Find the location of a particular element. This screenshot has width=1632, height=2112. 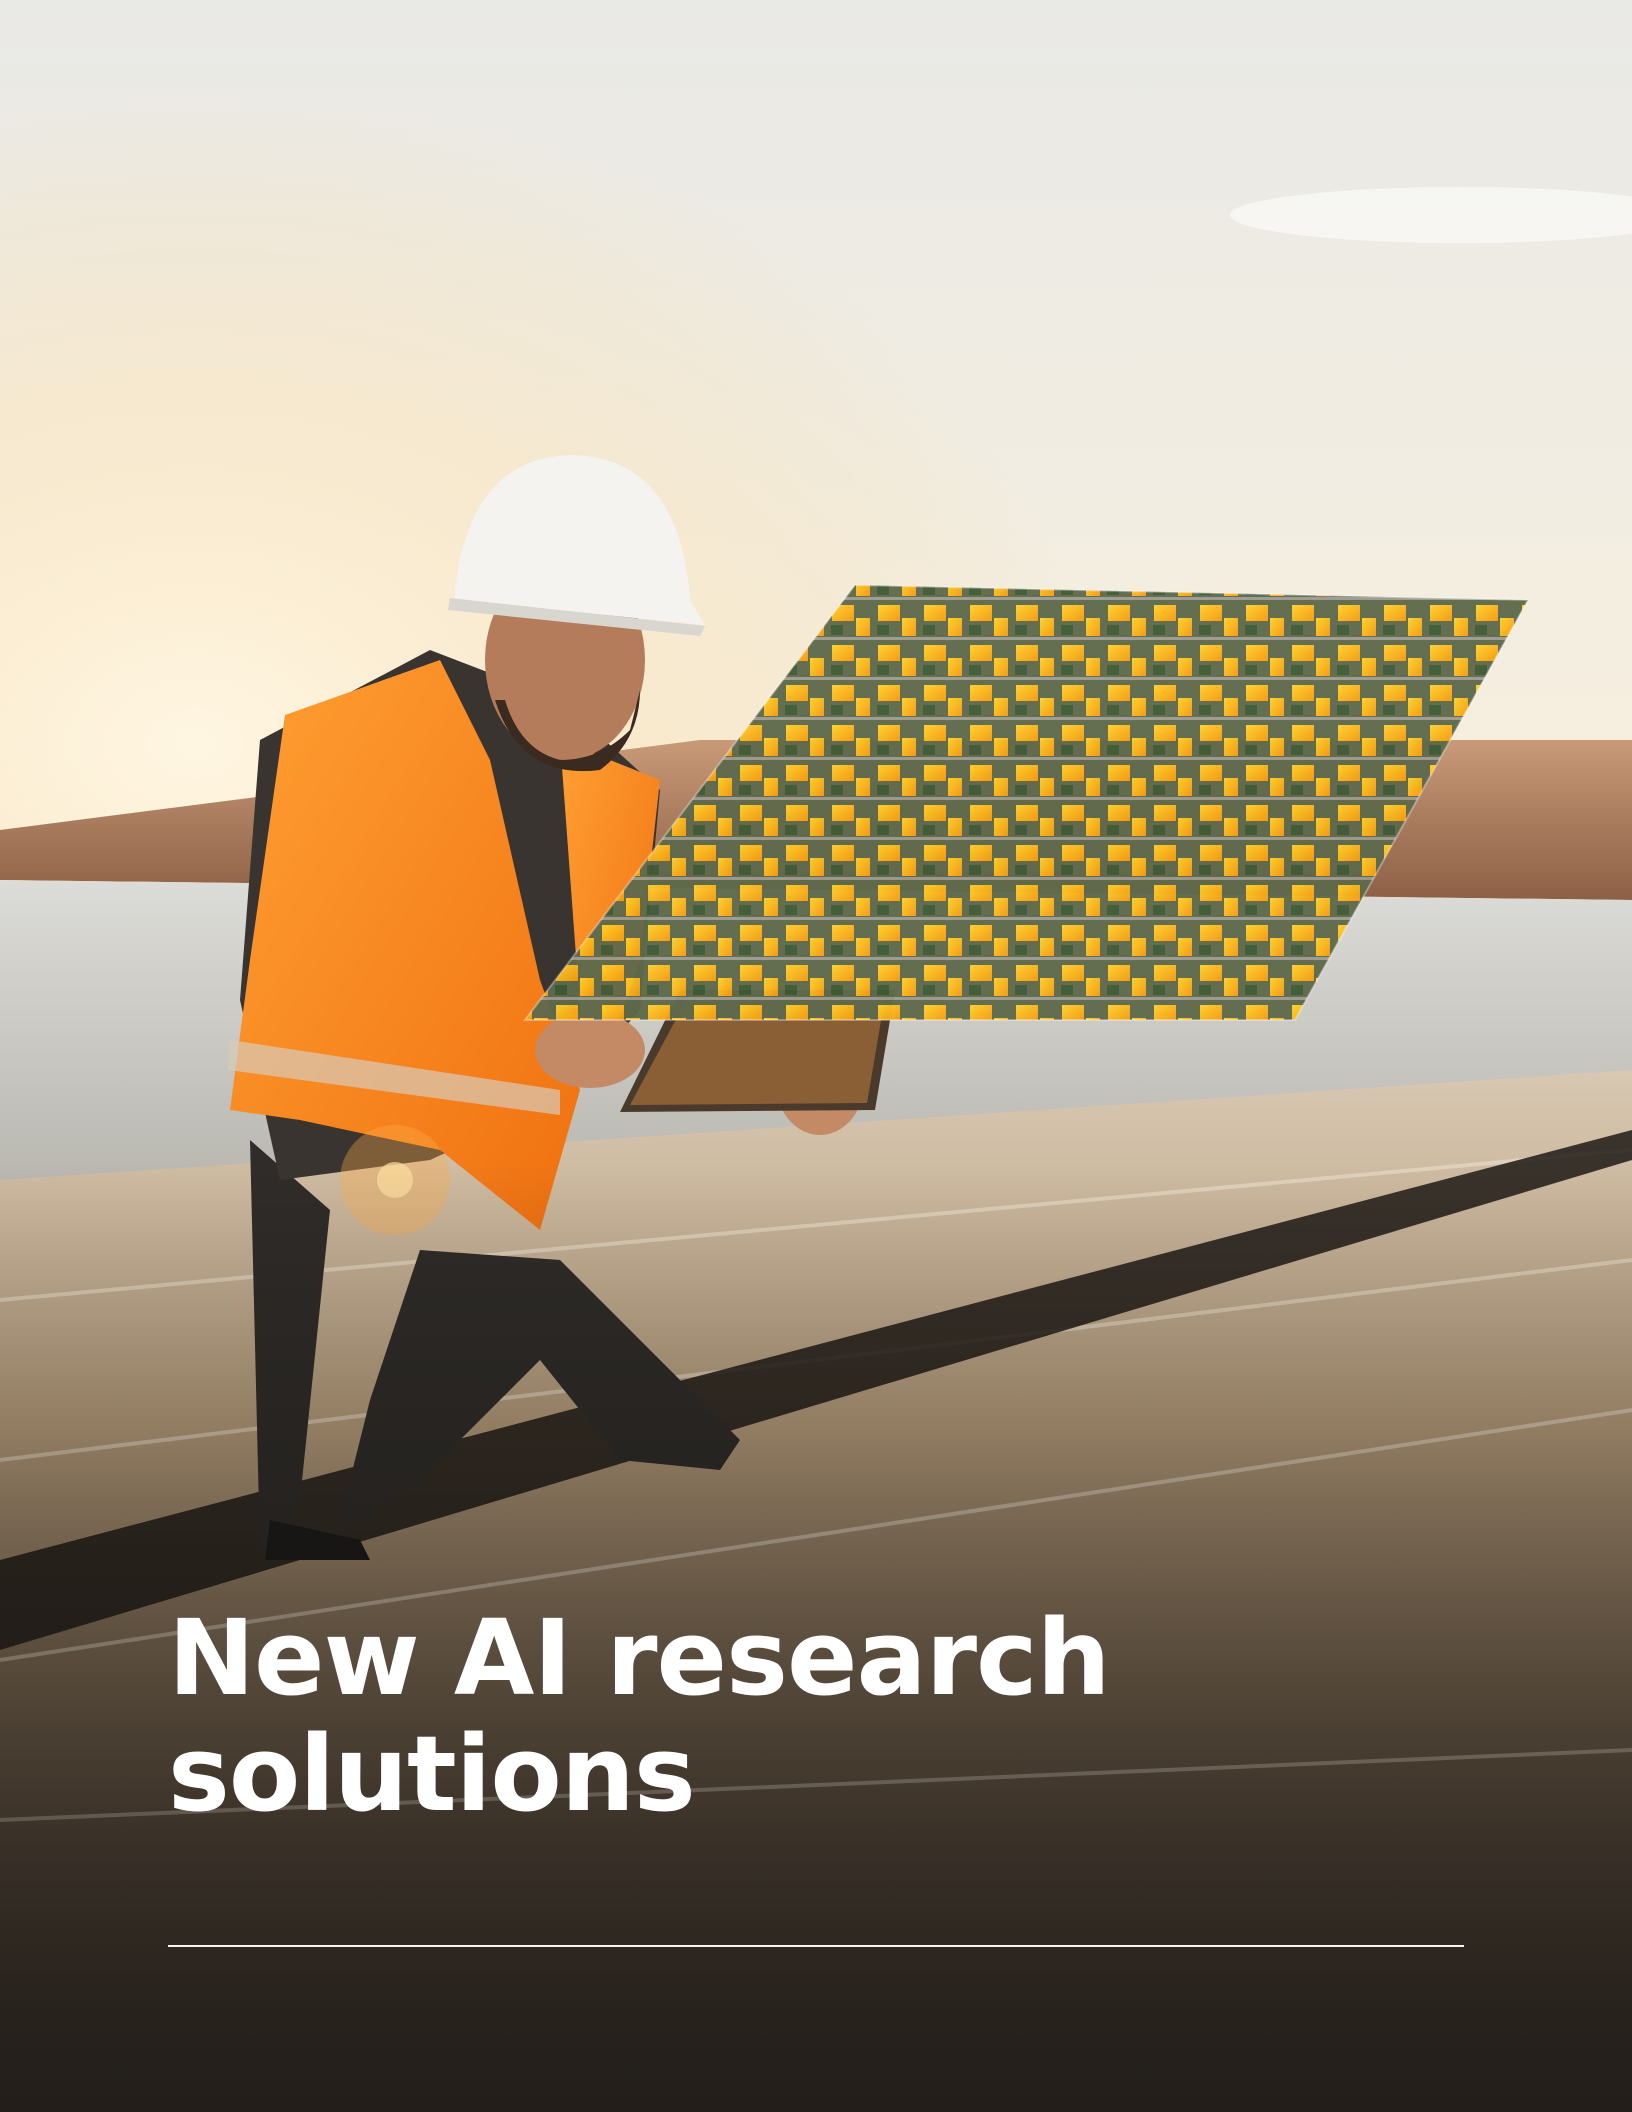

divider-line is located at coordinates (816, 1946).